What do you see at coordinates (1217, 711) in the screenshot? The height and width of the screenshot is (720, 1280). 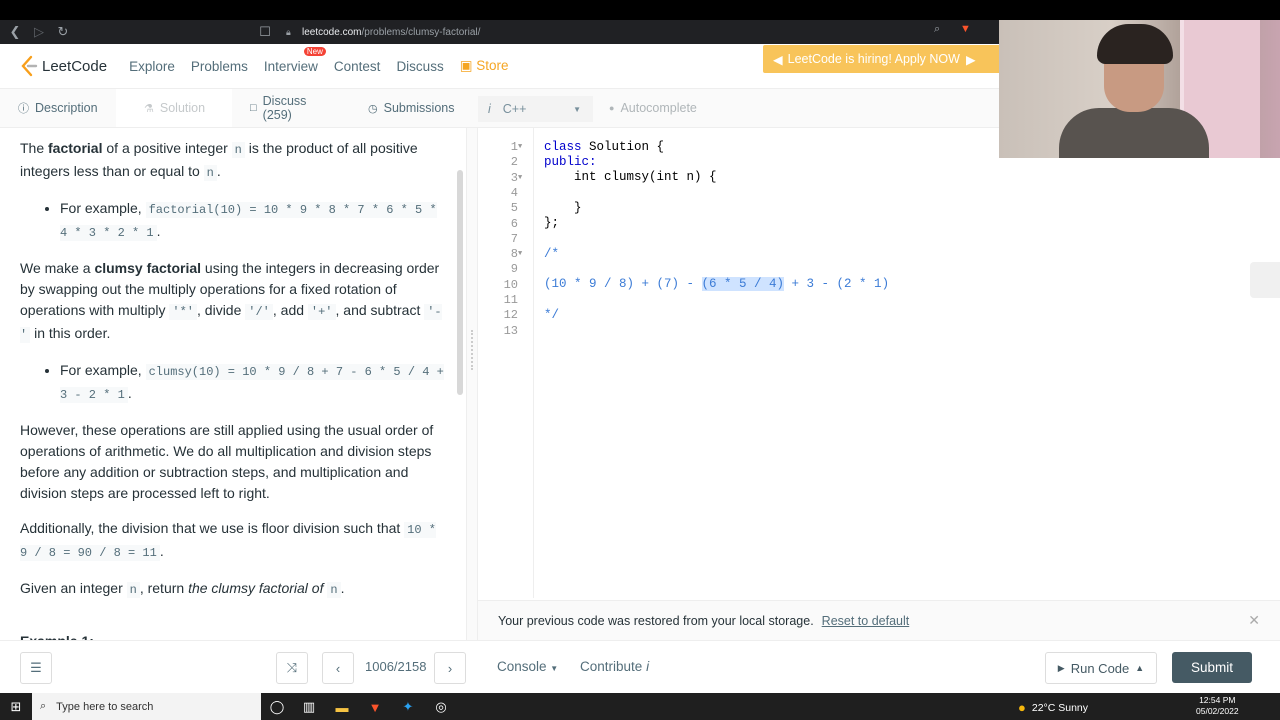 I see `clock-date: 05/02/2022` at bounding box center [1217, 711].